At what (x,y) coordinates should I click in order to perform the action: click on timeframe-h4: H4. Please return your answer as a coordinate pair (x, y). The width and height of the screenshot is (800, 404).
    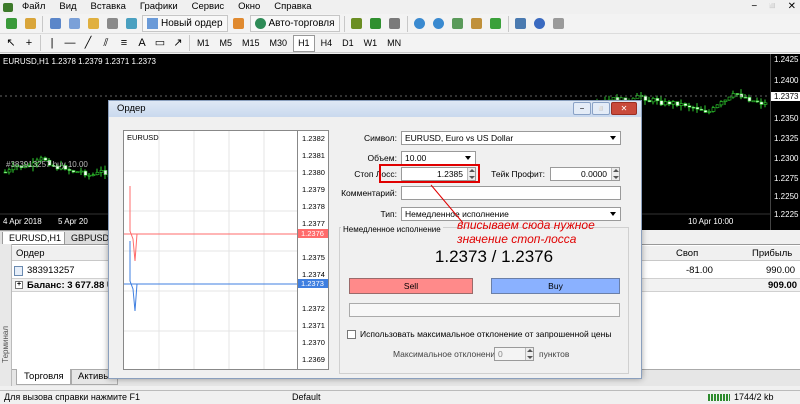
    Looking at the image, I should click on (327, 43).